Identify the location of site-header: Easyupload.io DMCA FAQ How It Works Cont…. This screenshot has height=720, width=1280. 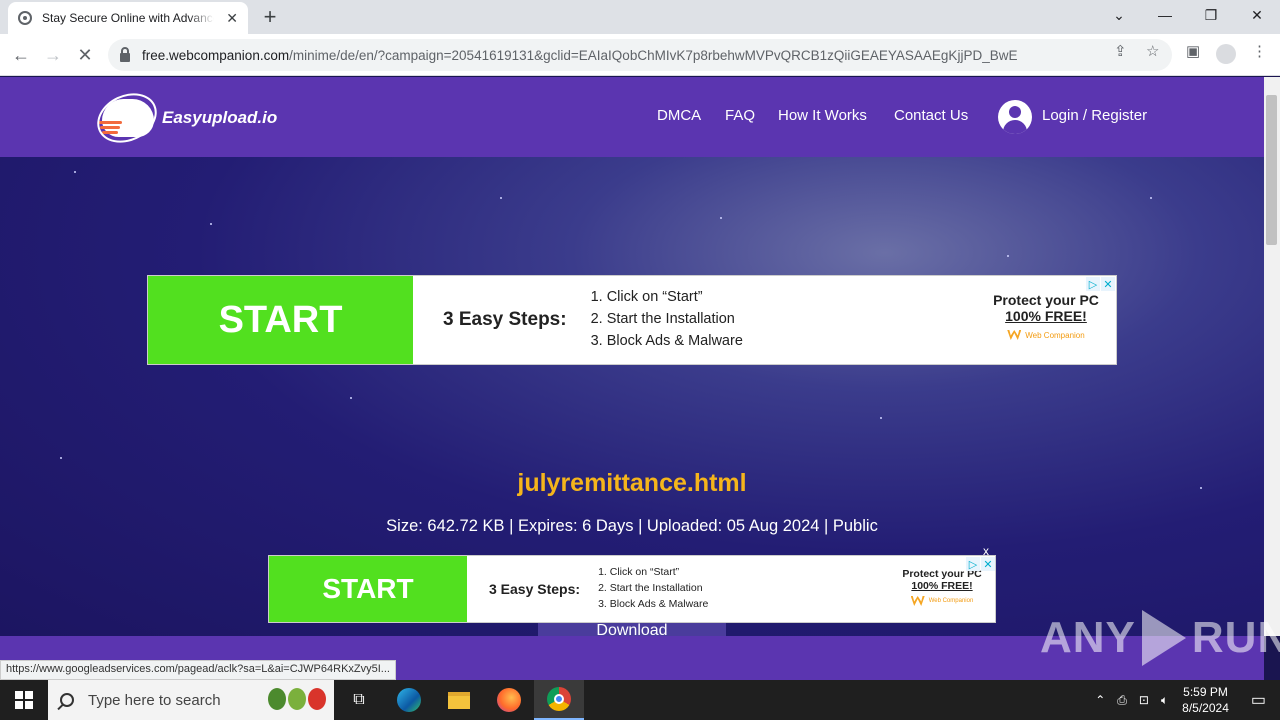
(632, 117).